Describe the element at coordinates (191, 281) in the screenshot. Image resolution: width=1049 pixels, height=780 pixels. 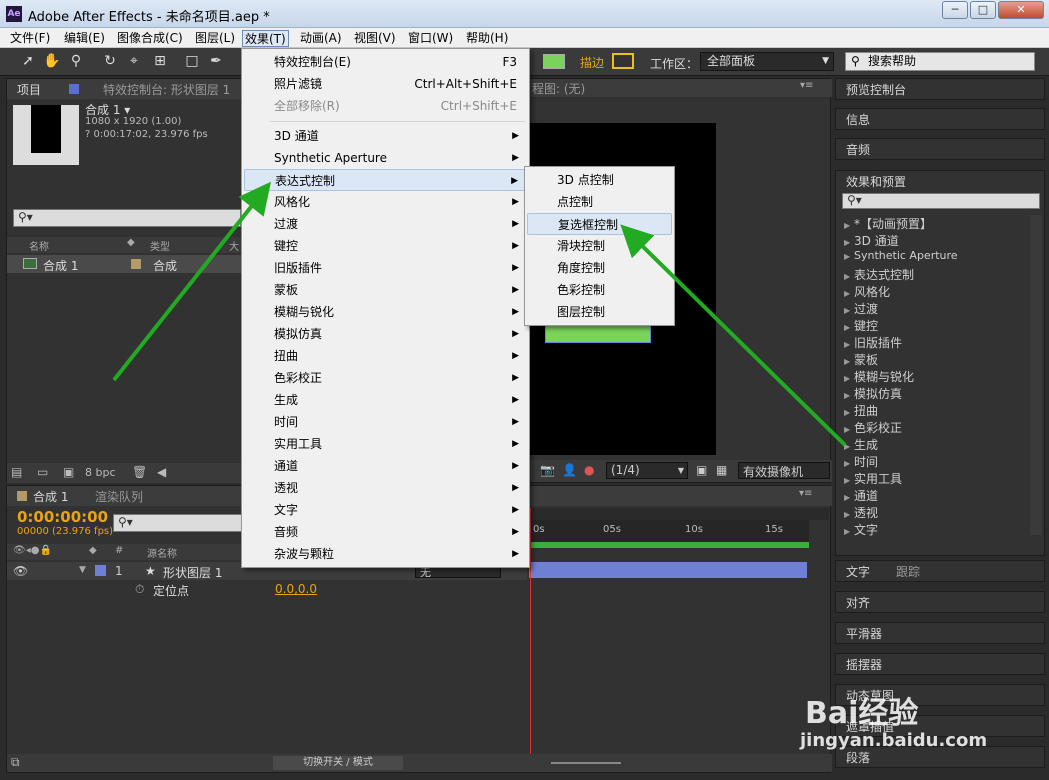
I see `annotation-arrow-left` at that location.